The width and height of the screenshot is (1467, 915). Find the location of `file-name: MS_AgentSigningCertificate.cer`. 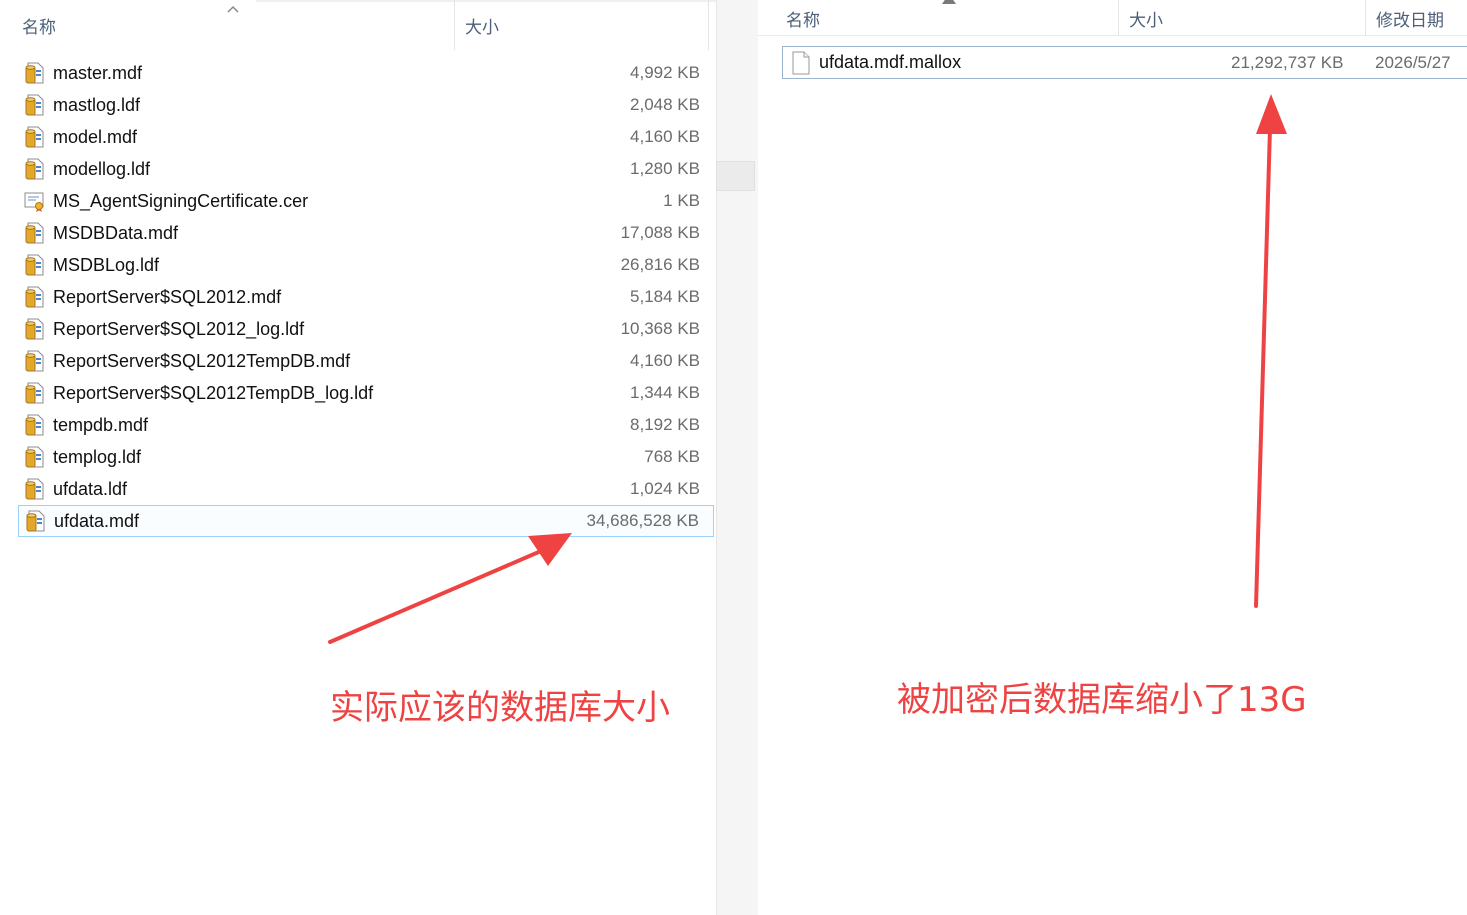

file-name: MS_AgentSigningCertificate.cer is located at coordinates (181, 200).